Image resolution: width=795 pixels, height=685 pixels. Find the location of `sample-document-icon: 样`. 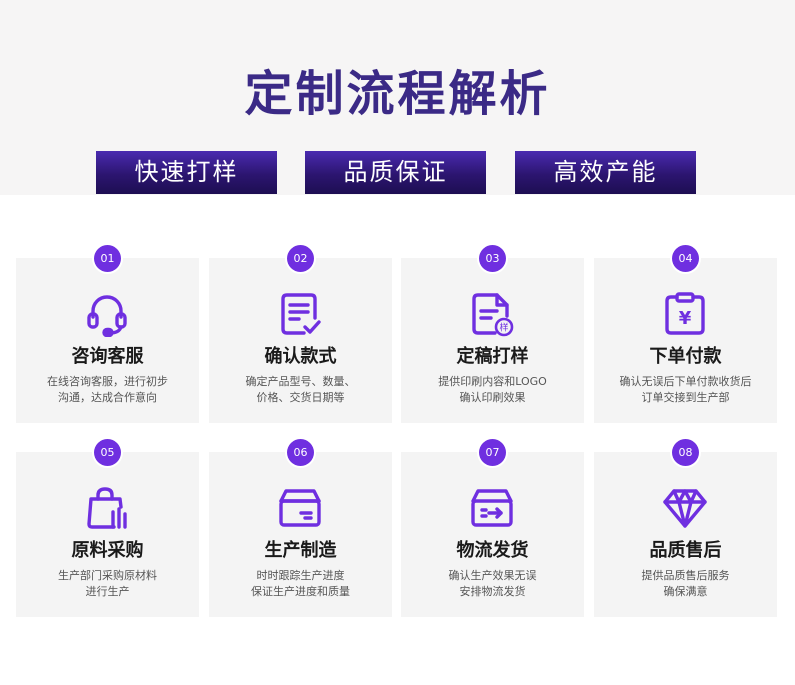

sample-document-icon: 样 is located at coordinates (492, 314).